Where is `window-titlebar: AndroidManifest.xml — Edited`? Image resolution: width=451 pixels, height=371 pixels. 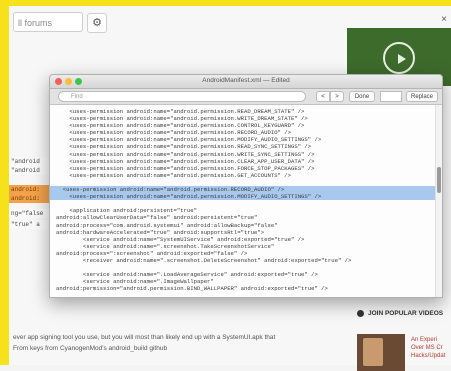
window-titlebar: AndroidManifest.xml — Edited is located at coordinates (246, 82).